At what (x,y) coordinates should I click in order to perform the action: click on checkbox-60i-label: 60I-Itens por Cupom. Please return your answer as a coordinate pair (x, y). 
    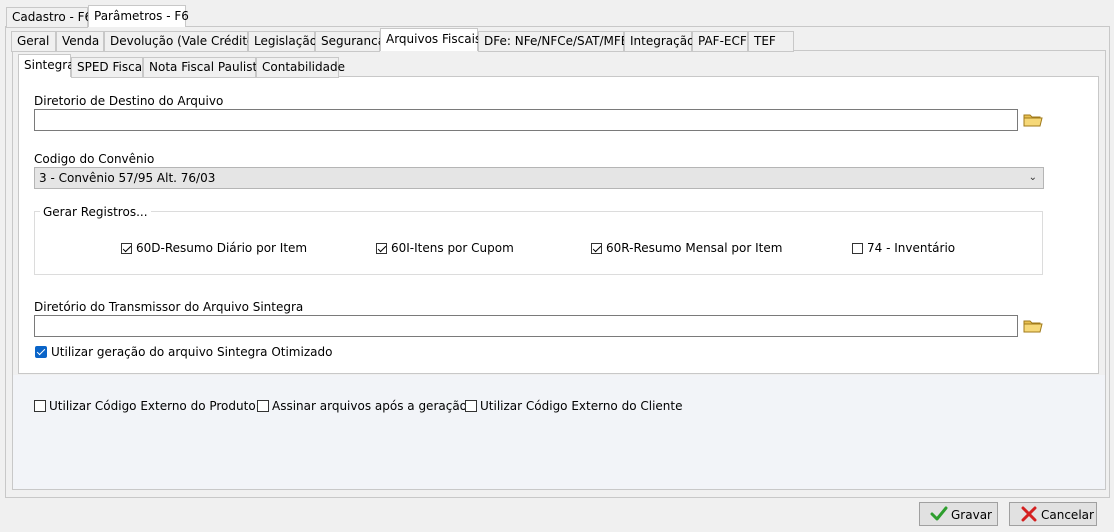
    Looking at the image, I should click on (452, 248).